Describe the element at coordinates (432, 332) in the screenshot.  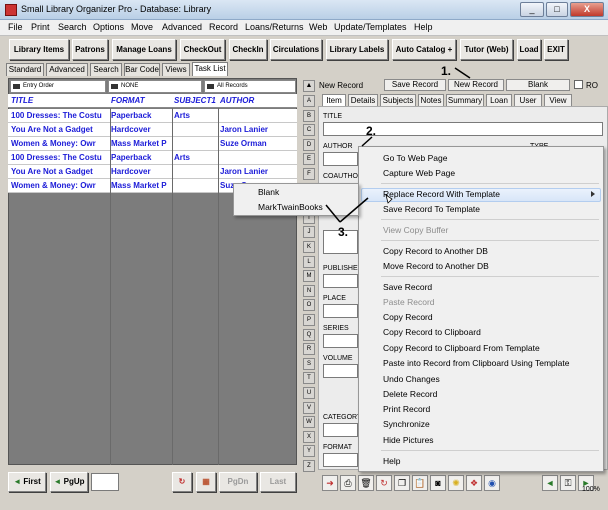
I see `menu-item-copy-record-to-clipboard: Copy Record to Clipboard` at that location.